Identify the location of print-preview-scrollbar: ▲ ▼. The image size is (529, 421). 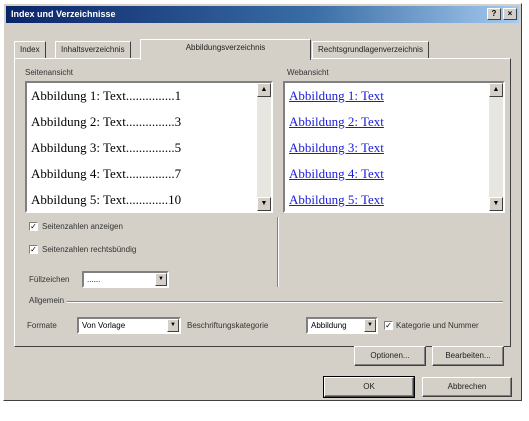
(264, 147).